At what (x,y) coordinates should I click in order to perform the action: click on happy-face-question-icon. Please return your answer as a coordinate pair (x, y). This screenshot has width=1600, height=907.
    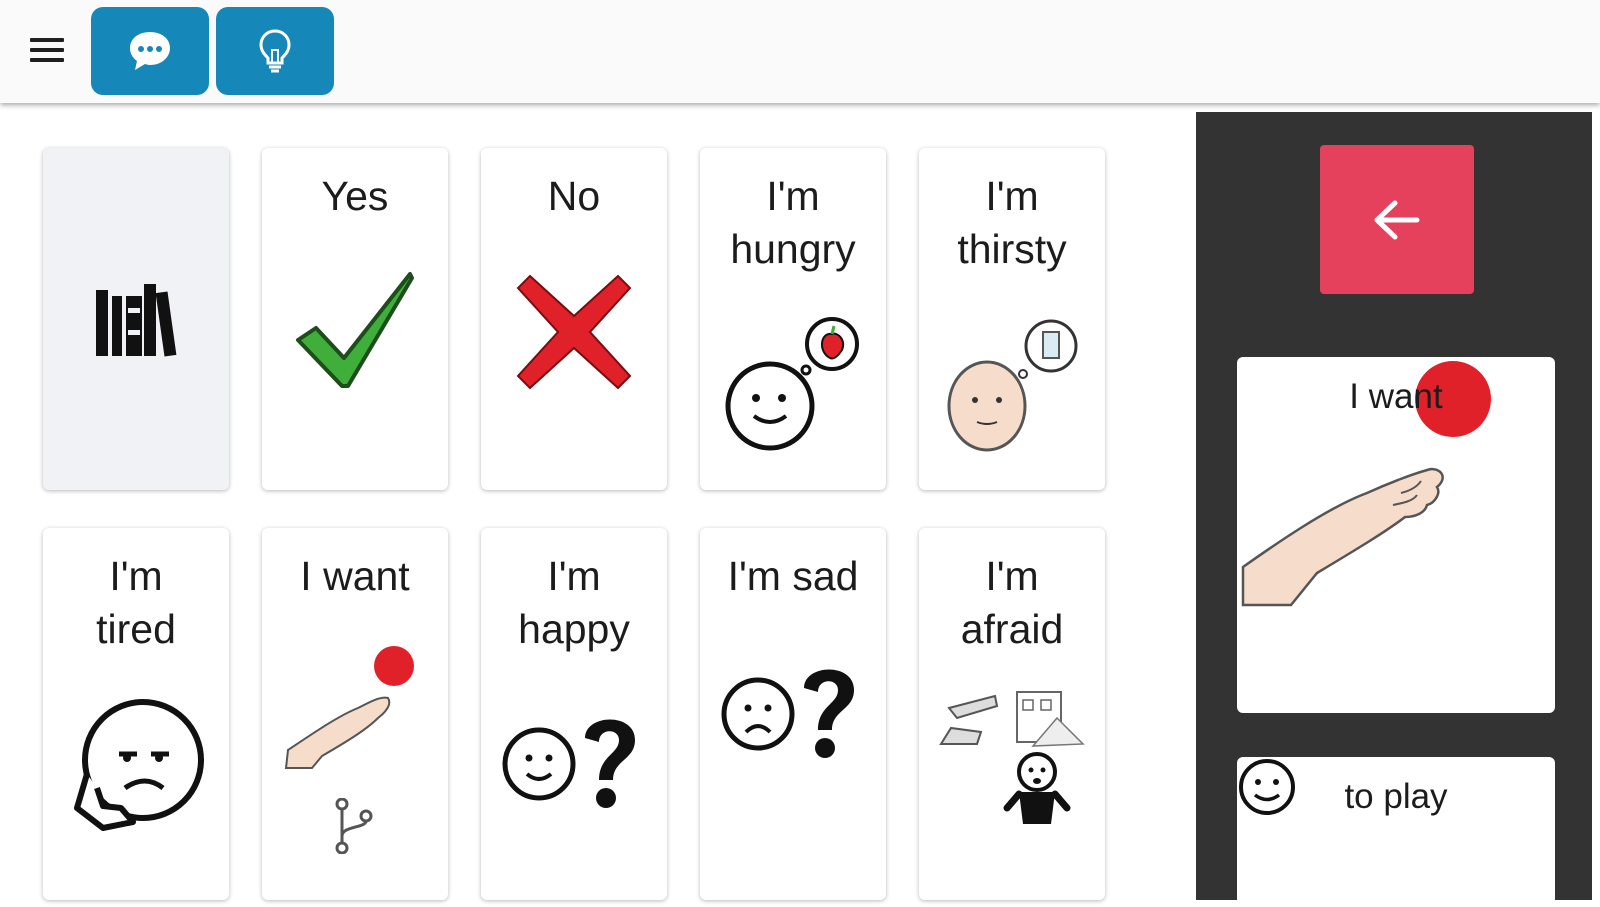
    Looking at the image, I should click on (568, 763).